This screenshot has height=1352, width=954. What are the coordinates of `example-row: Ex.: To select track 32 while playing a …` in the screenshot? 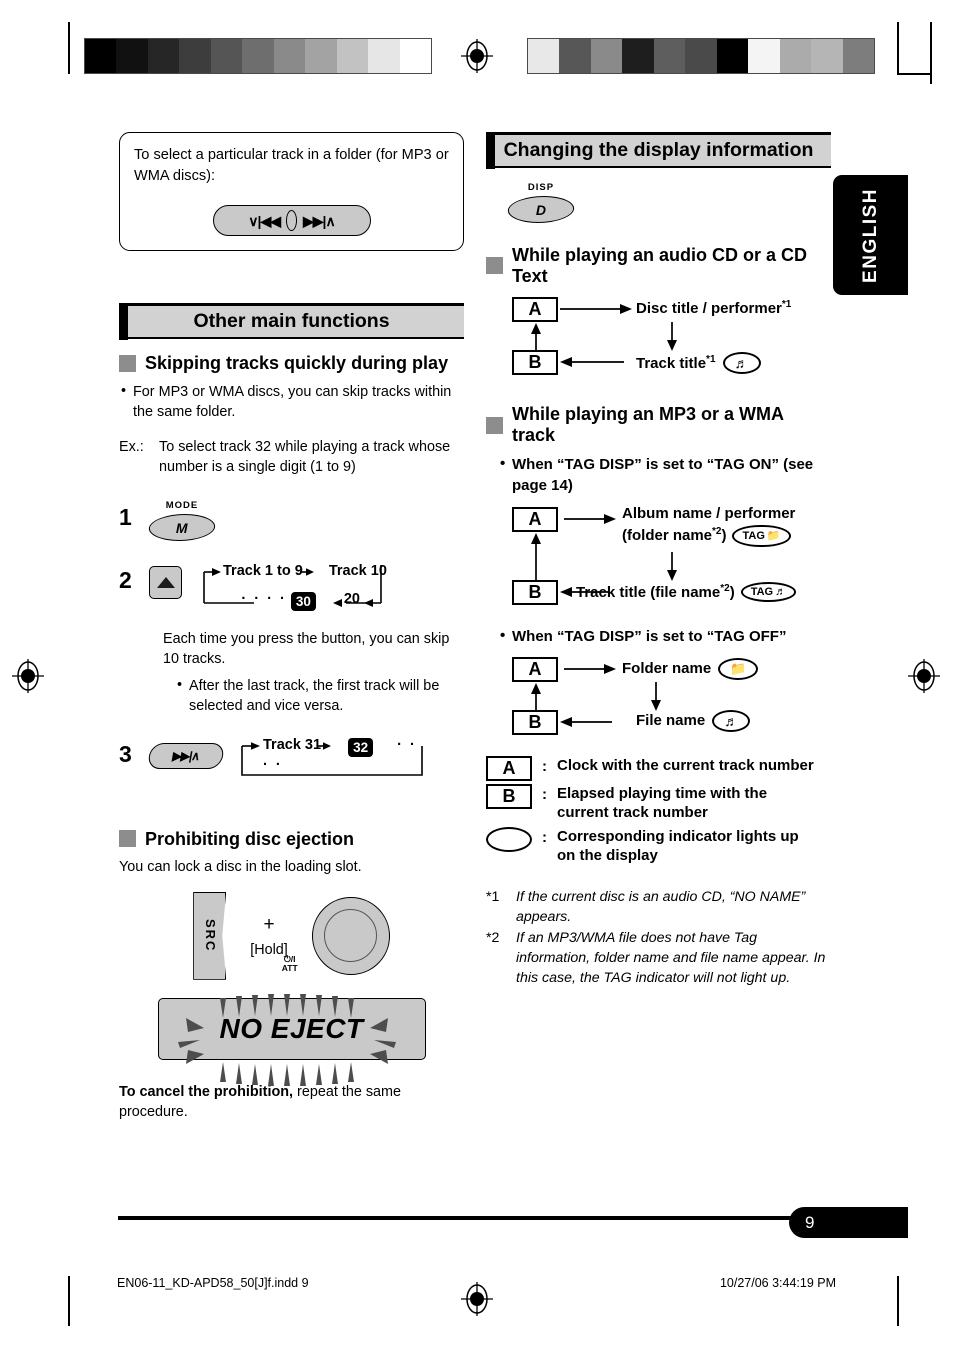 It's located at (291, 457).